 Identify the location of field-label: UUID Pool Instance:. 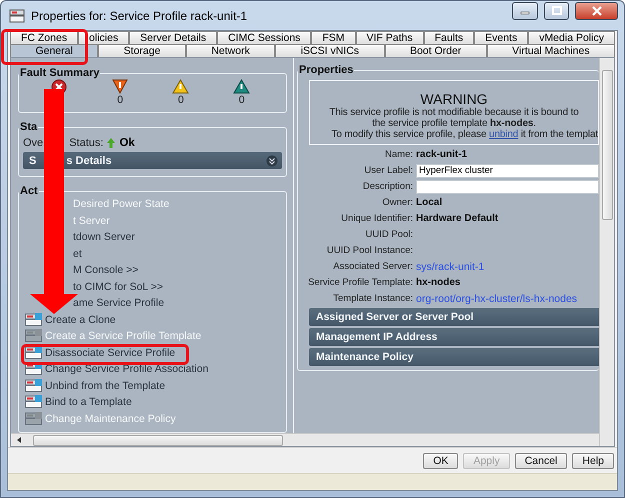
(370, 251).